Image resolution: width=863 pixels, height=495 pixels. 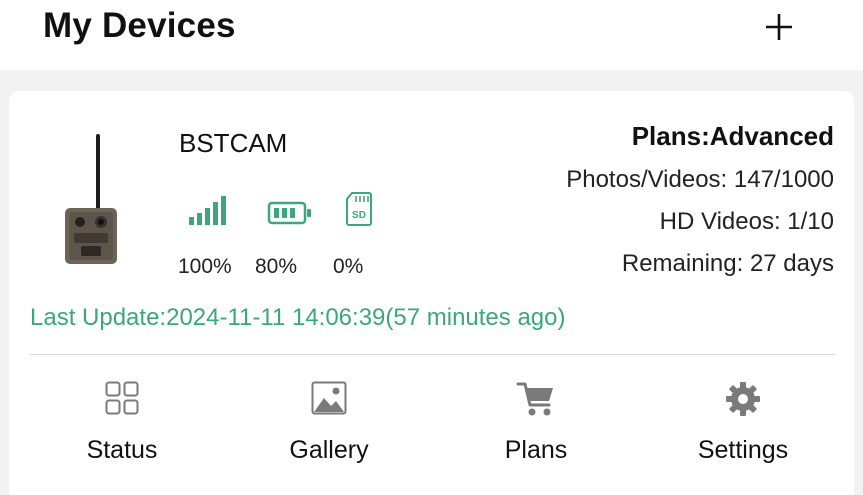 What do you see at coordinates (534, 399) in the screenshot?
I see `cart-icon` at bounding box center [534, 399].